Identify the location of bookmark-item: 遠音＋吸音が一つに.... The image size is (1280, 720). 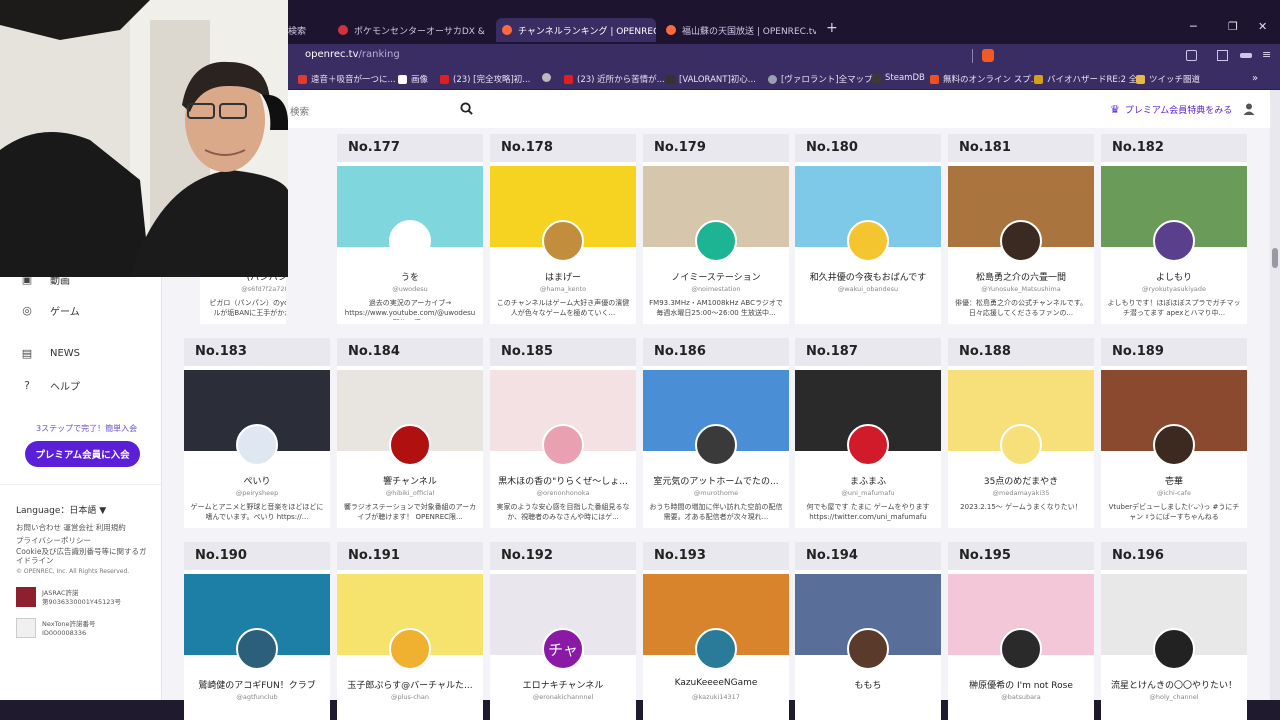
(347, 79).